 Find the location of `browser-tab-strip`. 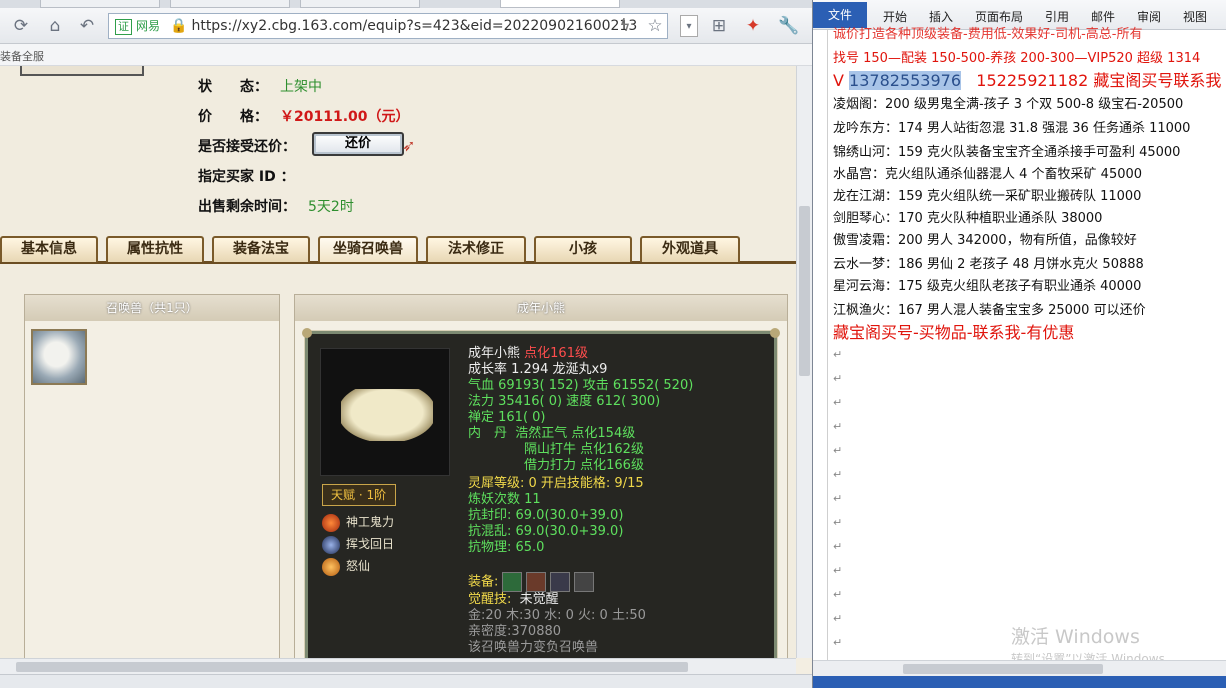

browser-tab-strip is located at coordinates (406, 4).